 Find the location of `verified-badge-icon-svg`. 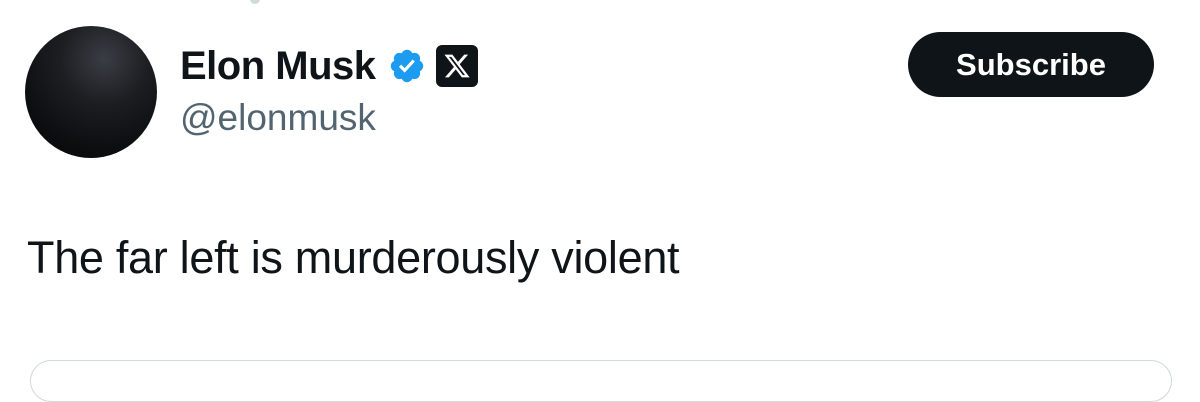

verified-badge-icon-svg is located at coordinates (406, 66).